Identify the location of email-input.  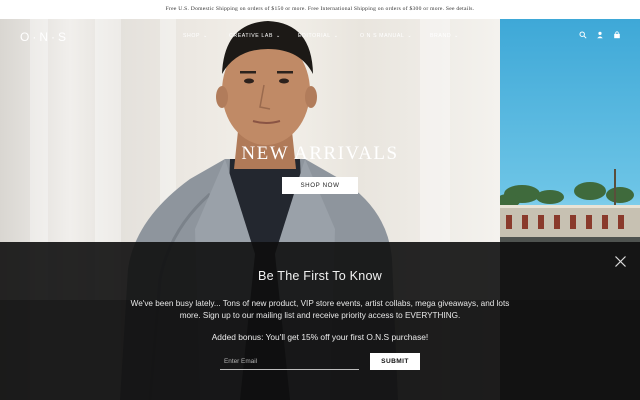
(289, 362).